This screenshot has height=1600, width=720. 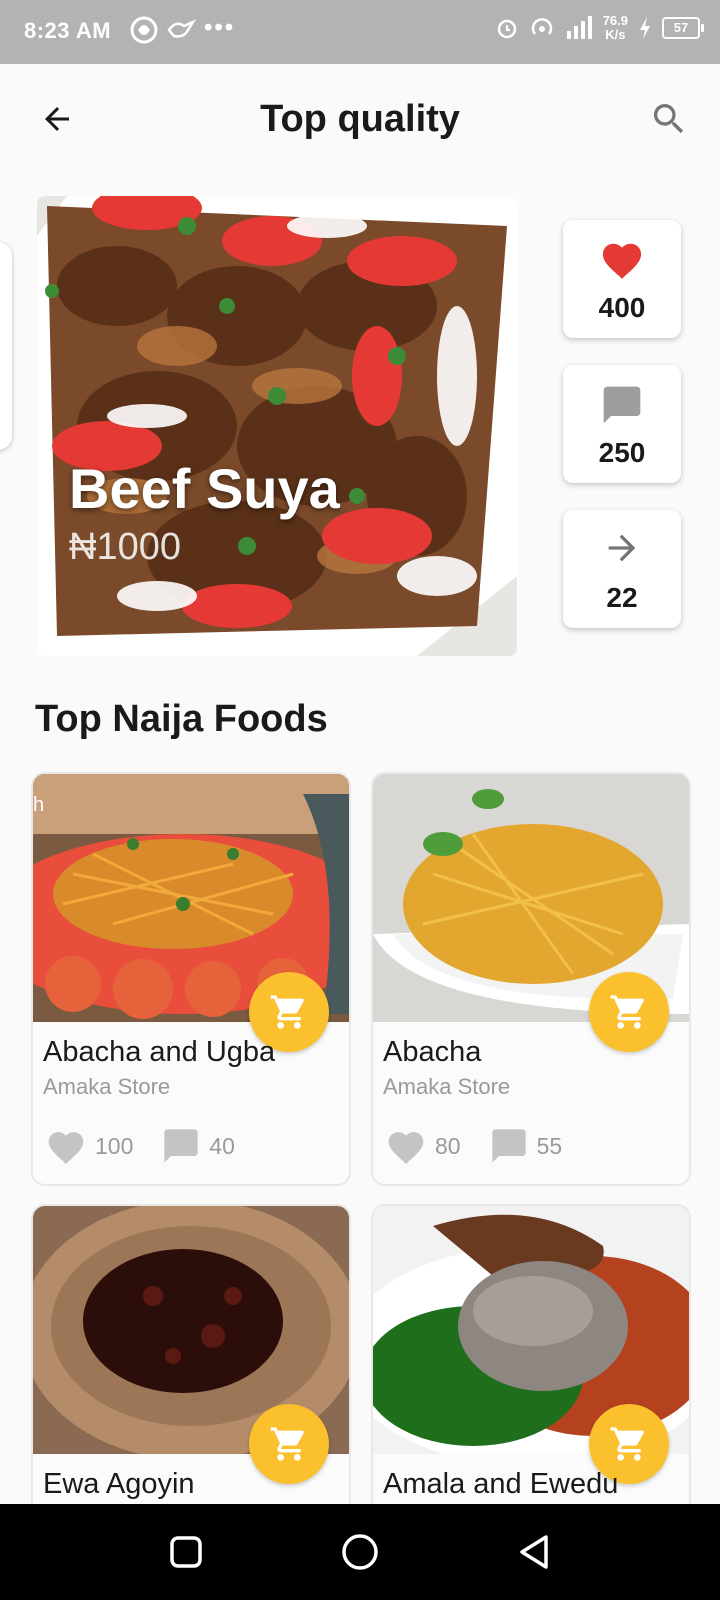 What do you see at coordinates (222, 1145) in the screenshot?
I see `comments-count: 40` at bounding box center [222, 1145].